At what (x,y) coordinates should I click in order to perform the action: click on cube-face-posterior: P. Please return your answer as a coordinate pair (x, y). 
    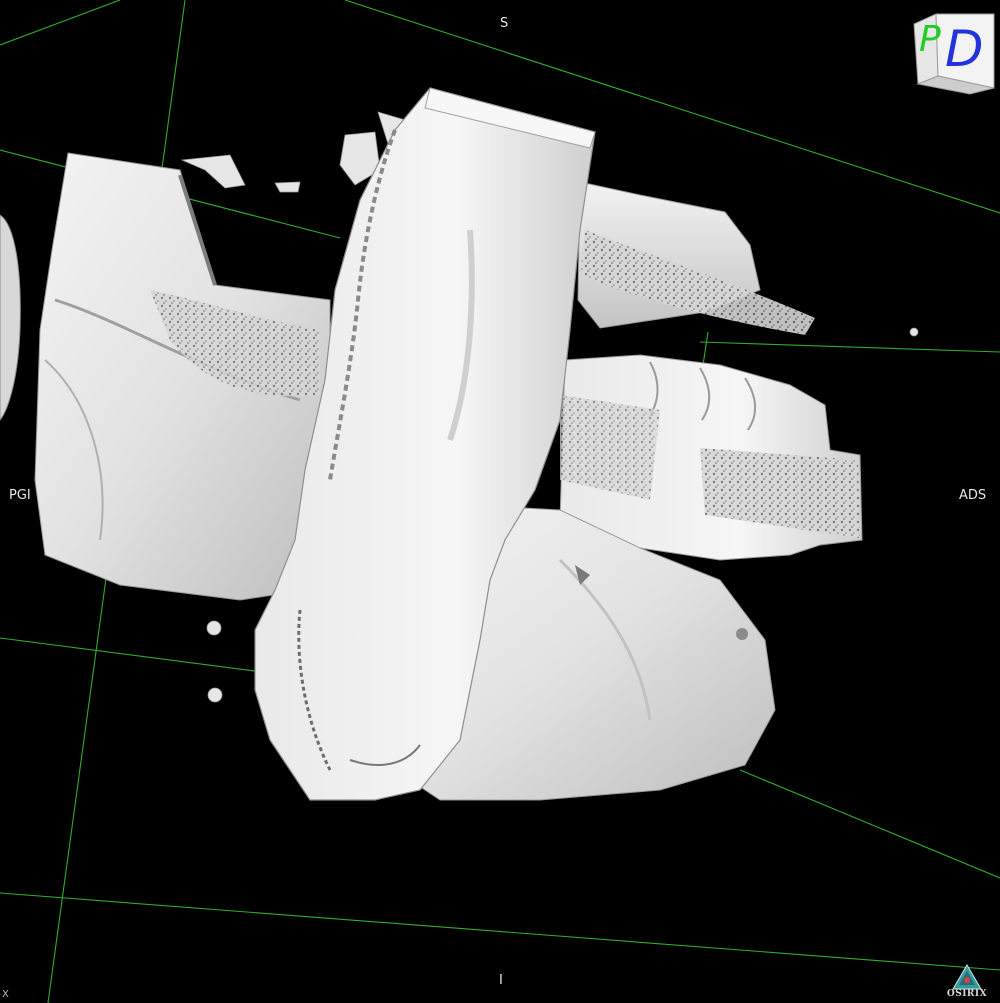
    Looking at the image, I should click on (930, 39).